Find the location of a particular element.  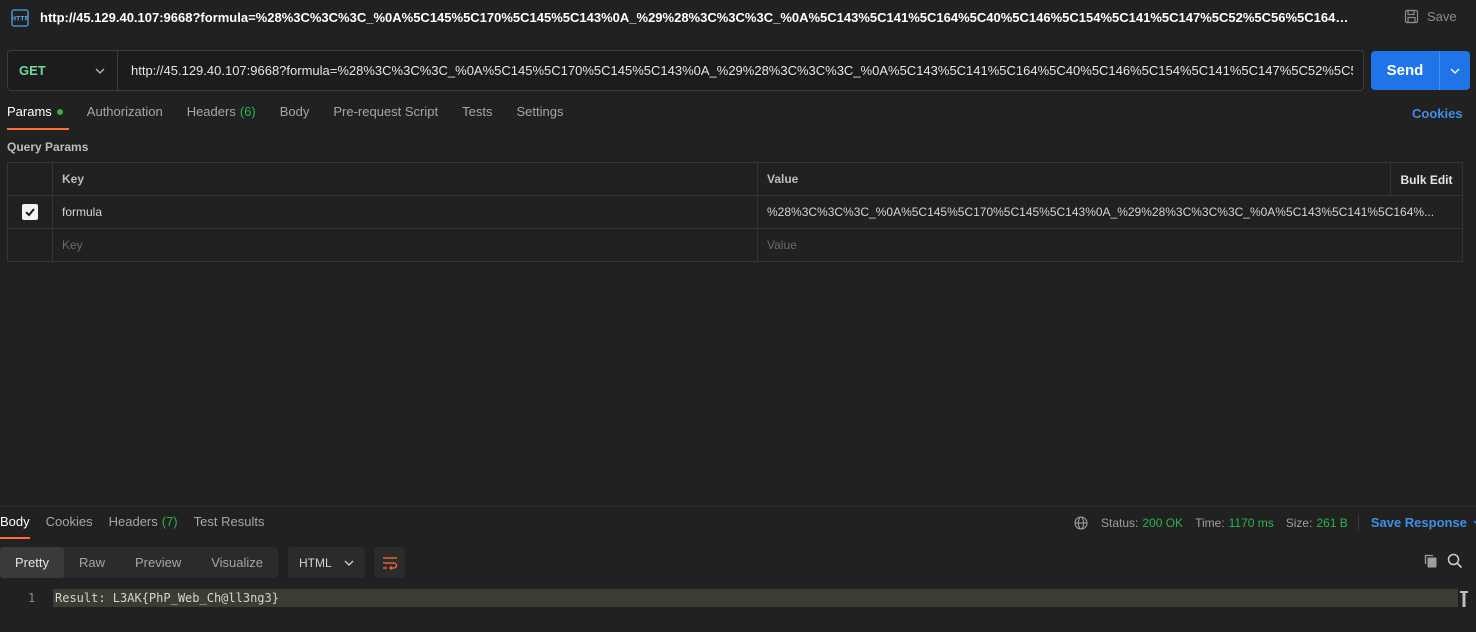

tab-pre-request-script: Pre-request Script is located at coordinates (385, 117).